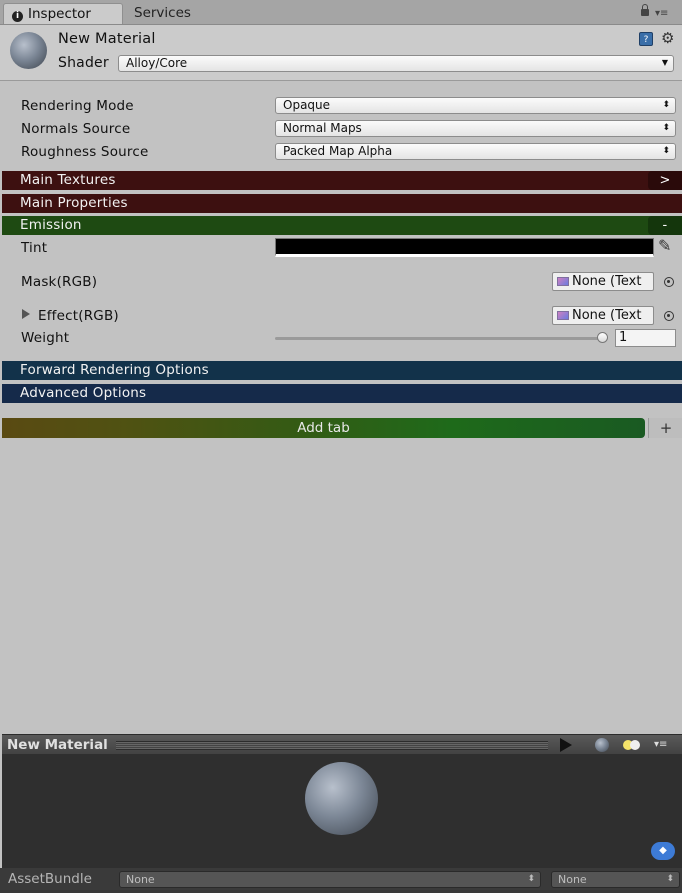  What do you see at coordinates (78, 316) in the screenshot?
I see `effect-label: Effect(RGB)` at bounding box center [78, 316].